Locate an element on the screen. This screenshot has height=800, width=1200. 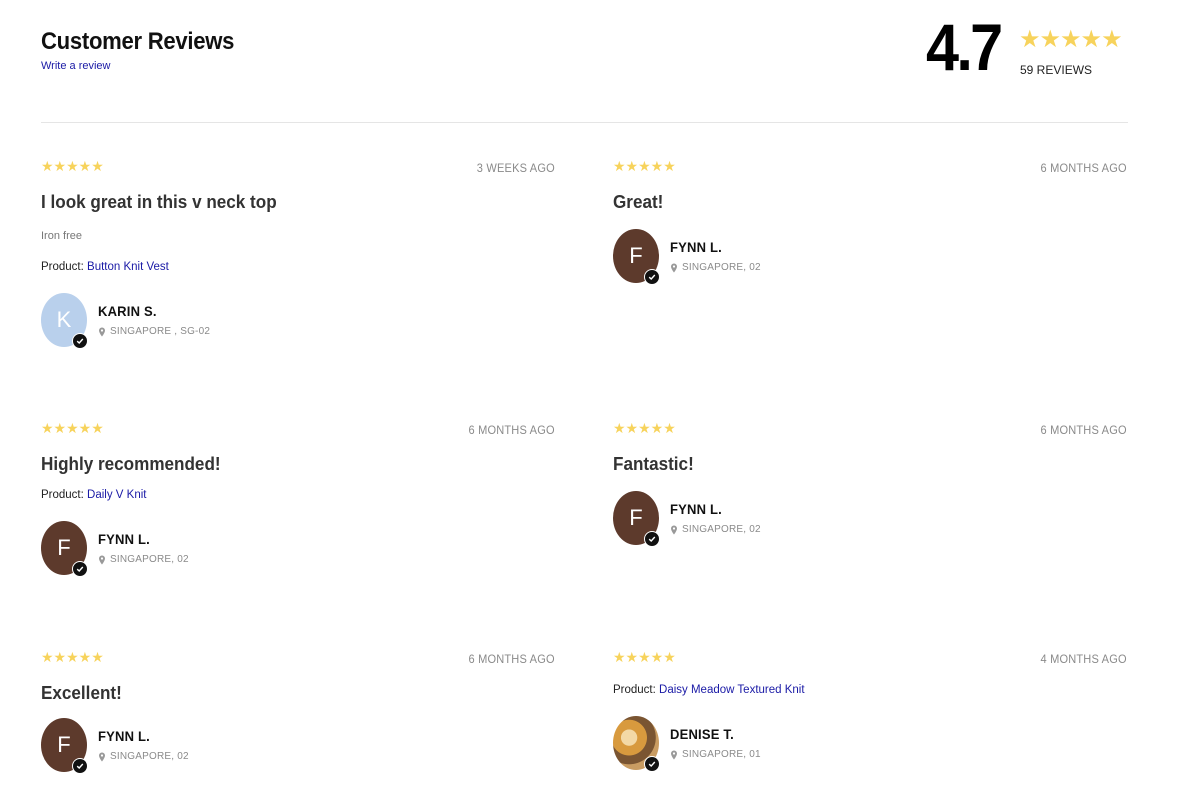
review-title: I look great in this v neck top is located at coordinates (159, 202).